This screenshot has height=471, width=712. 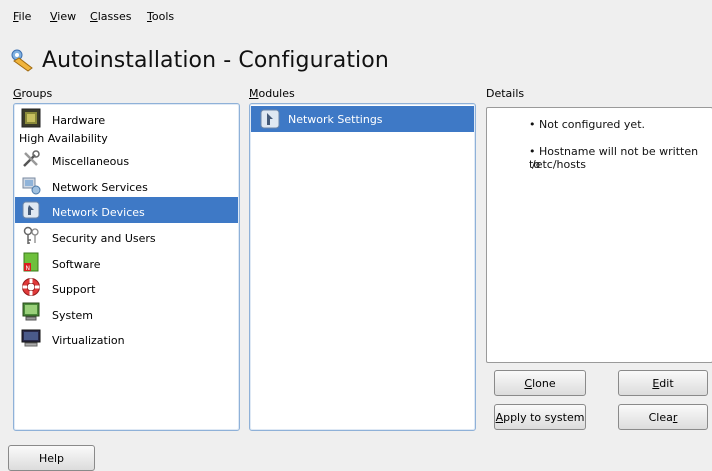 What do you see at coordinates (126, 236) in the screenshot?
I see `group-item-security-and-users: Security and Users` at bounding box center [126, 236].